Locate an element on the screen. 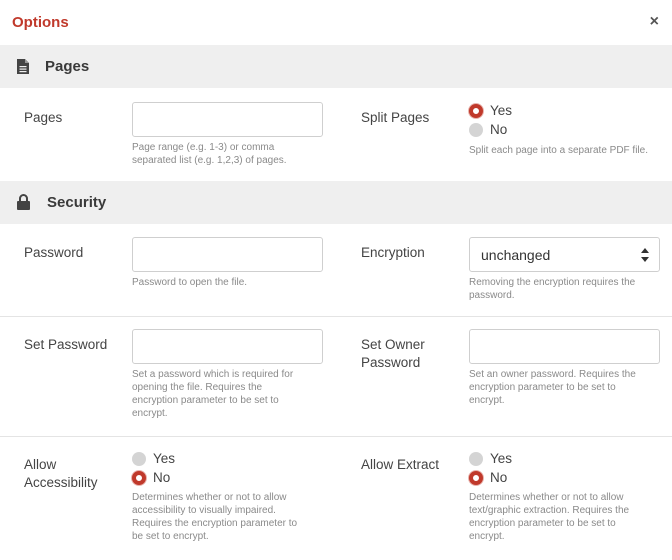  allow-accessibility-yes-radio: Yes is located at coordinates (153, 459).